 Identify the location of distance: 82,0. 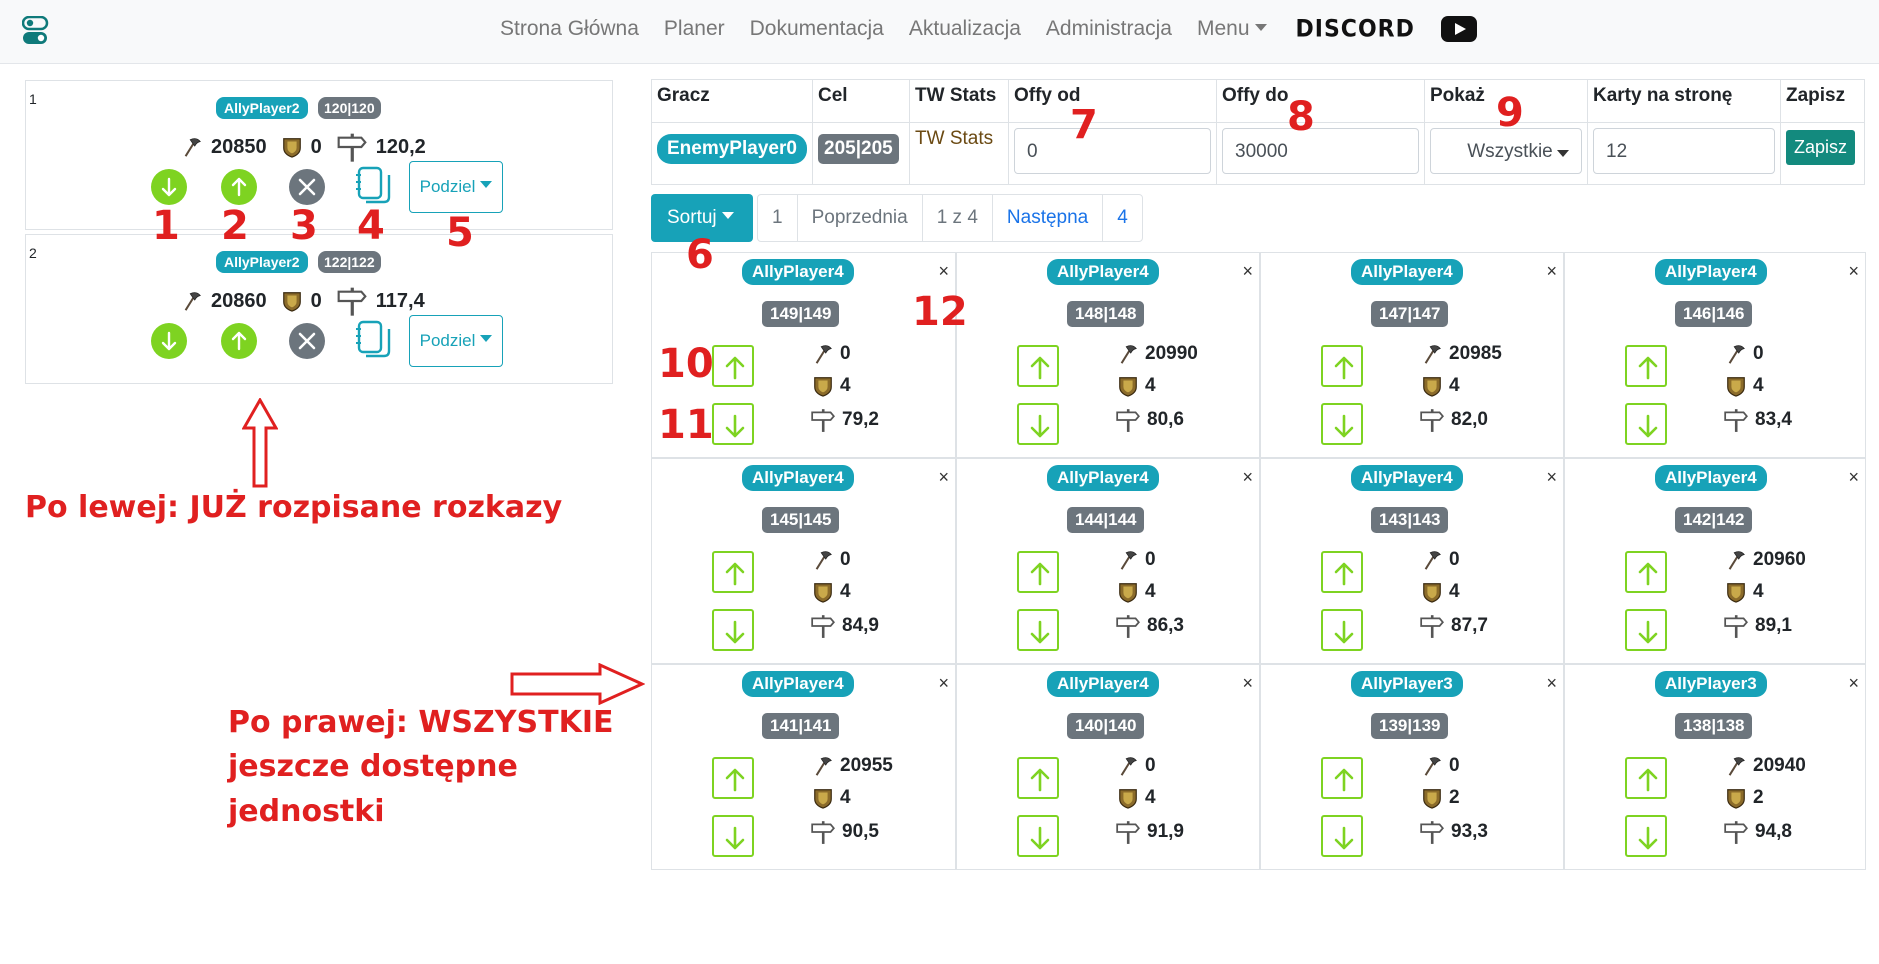
(1469, 419).